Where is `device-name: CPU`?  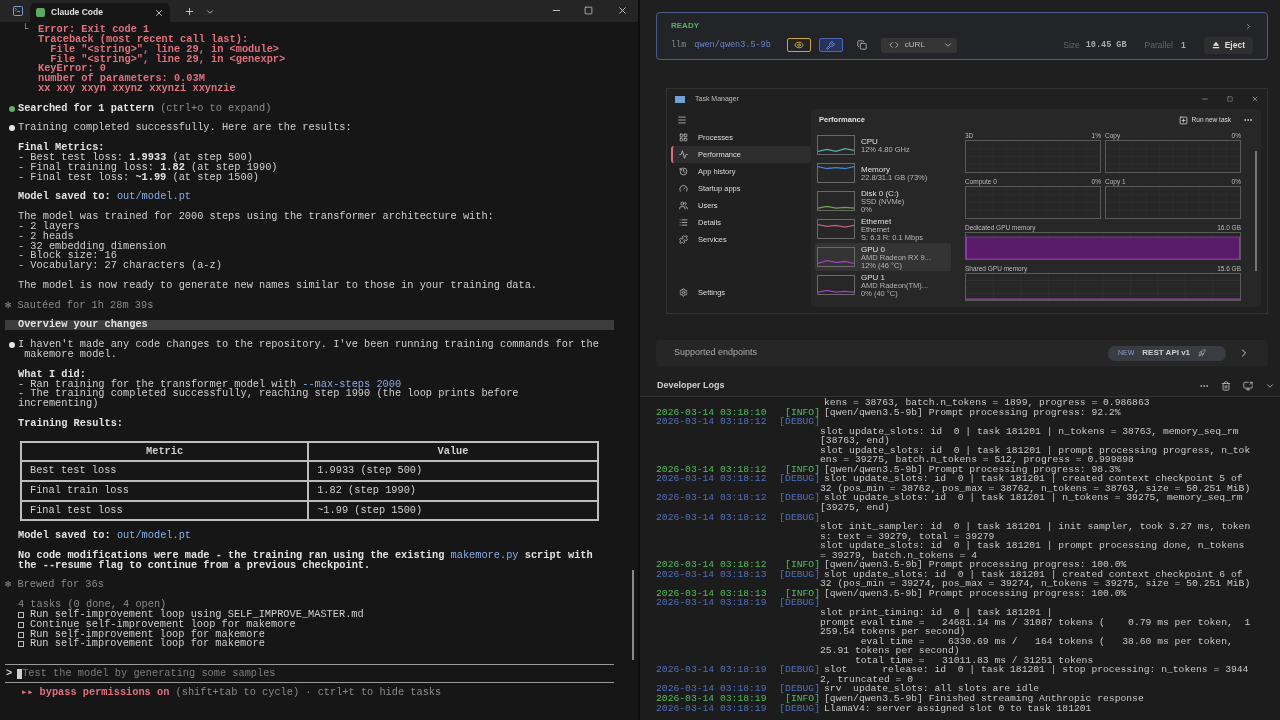 device-name: CPU is located at coordinates (870, 141).